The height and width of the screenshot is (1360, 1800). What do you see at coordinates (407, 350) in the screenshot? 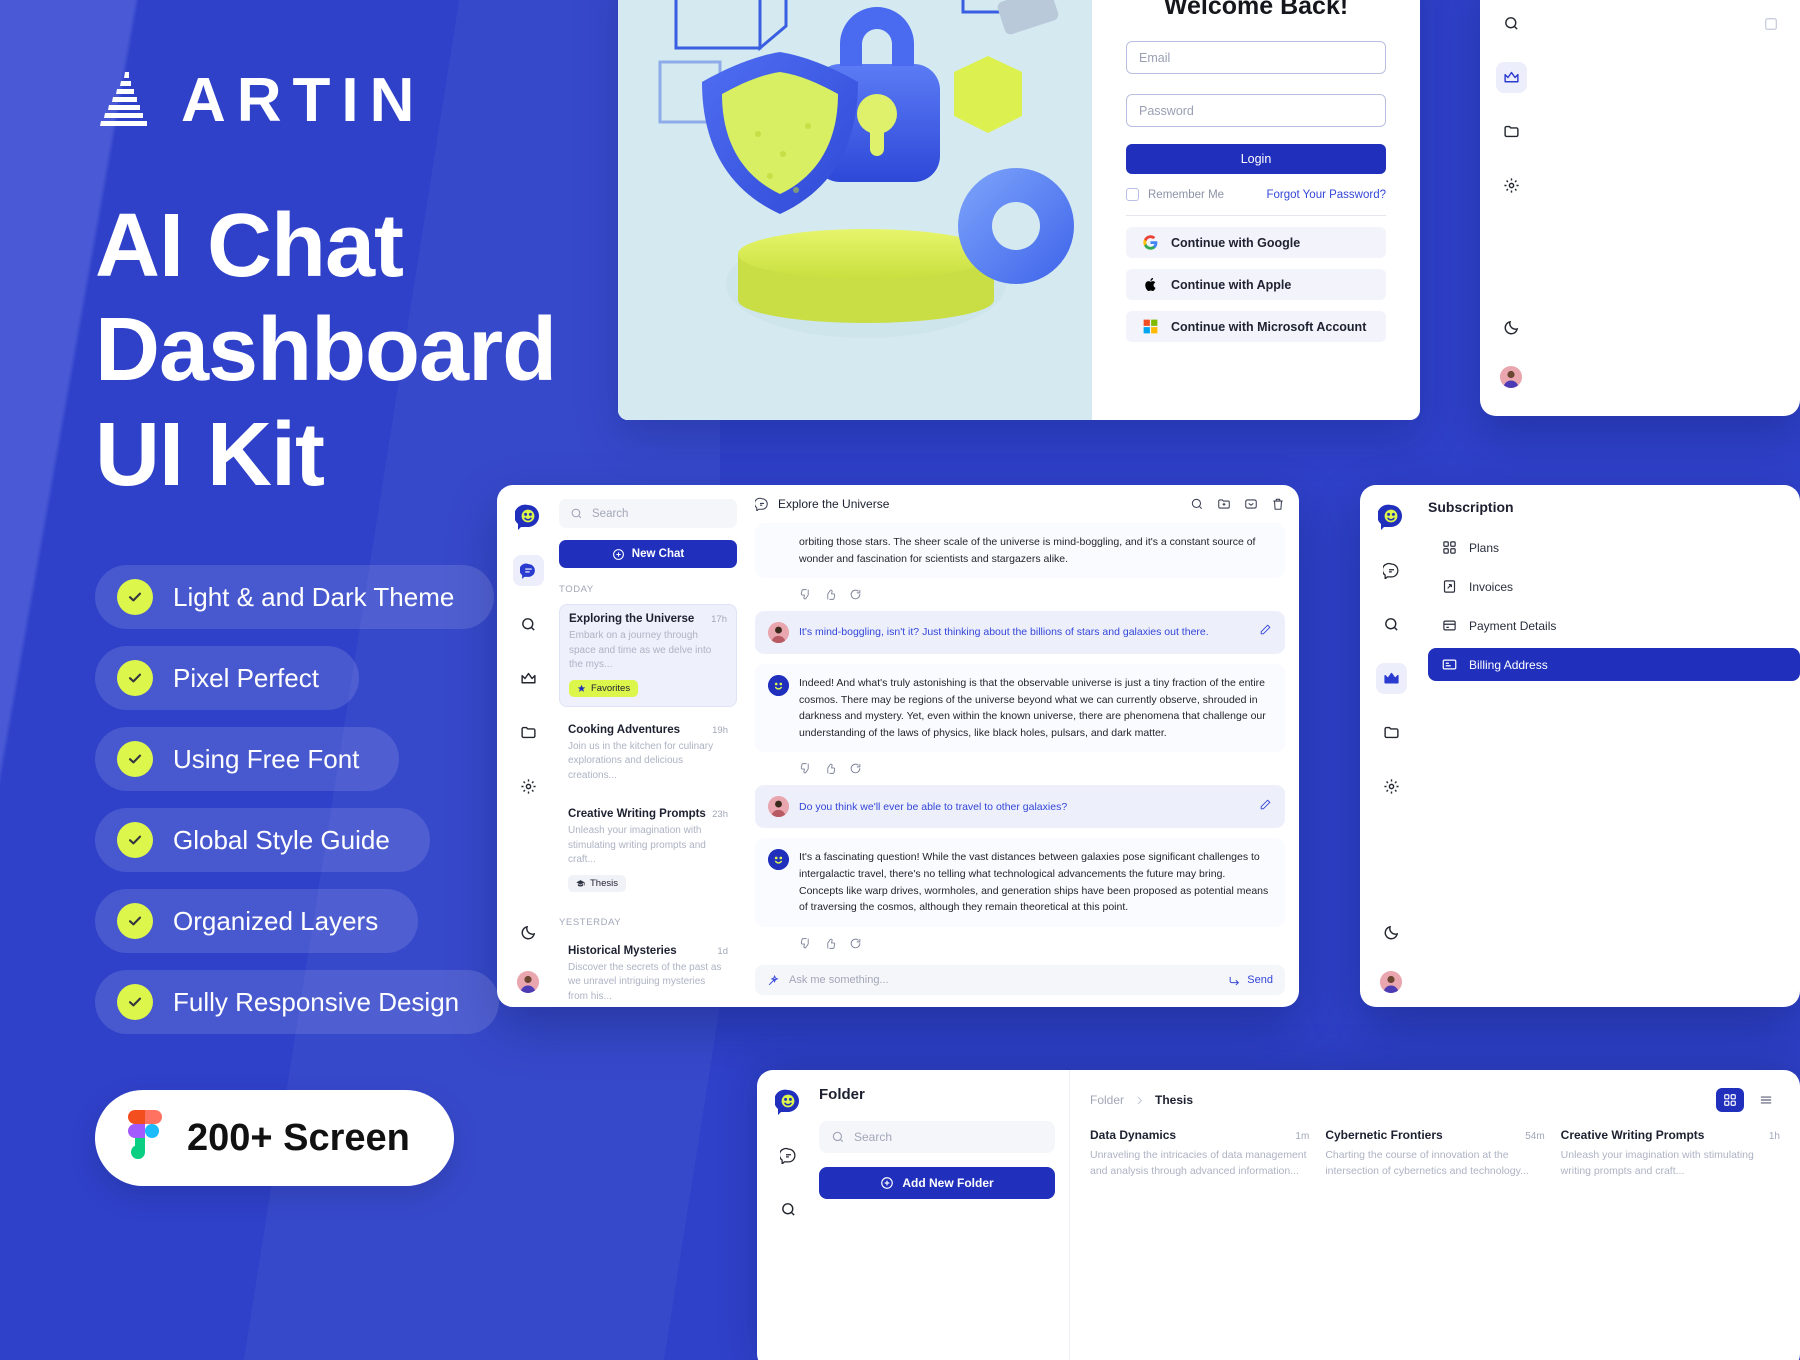
I see `page-title: AI Chat Dashboard UI Kit` at bounding box center [407, 350].